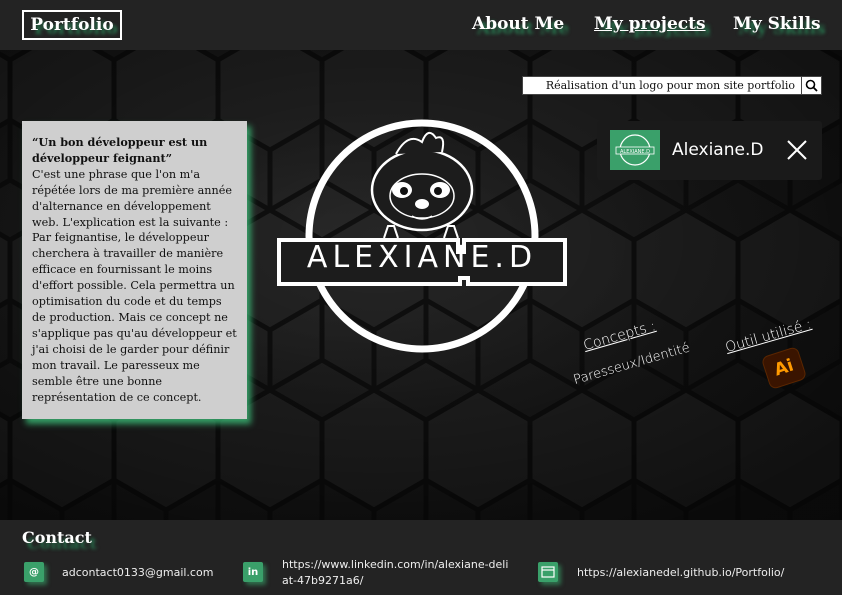 Image resolution: width=842 pixels, height=595 pixels. What do you see at coordinates (662, 85) in the screenshot?
I see `search-input` at bounding box center [662, 85].